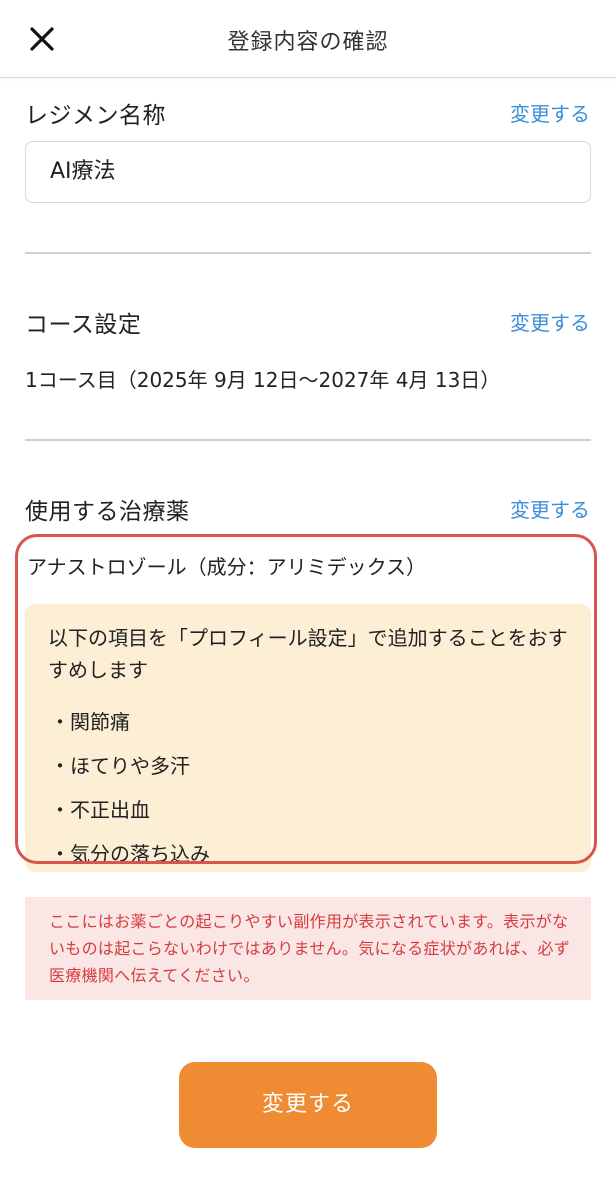 The height and width of the screenshot is (1200, 616). I want to click on list-item: ・ほてりや多汗, so click(120, 766).